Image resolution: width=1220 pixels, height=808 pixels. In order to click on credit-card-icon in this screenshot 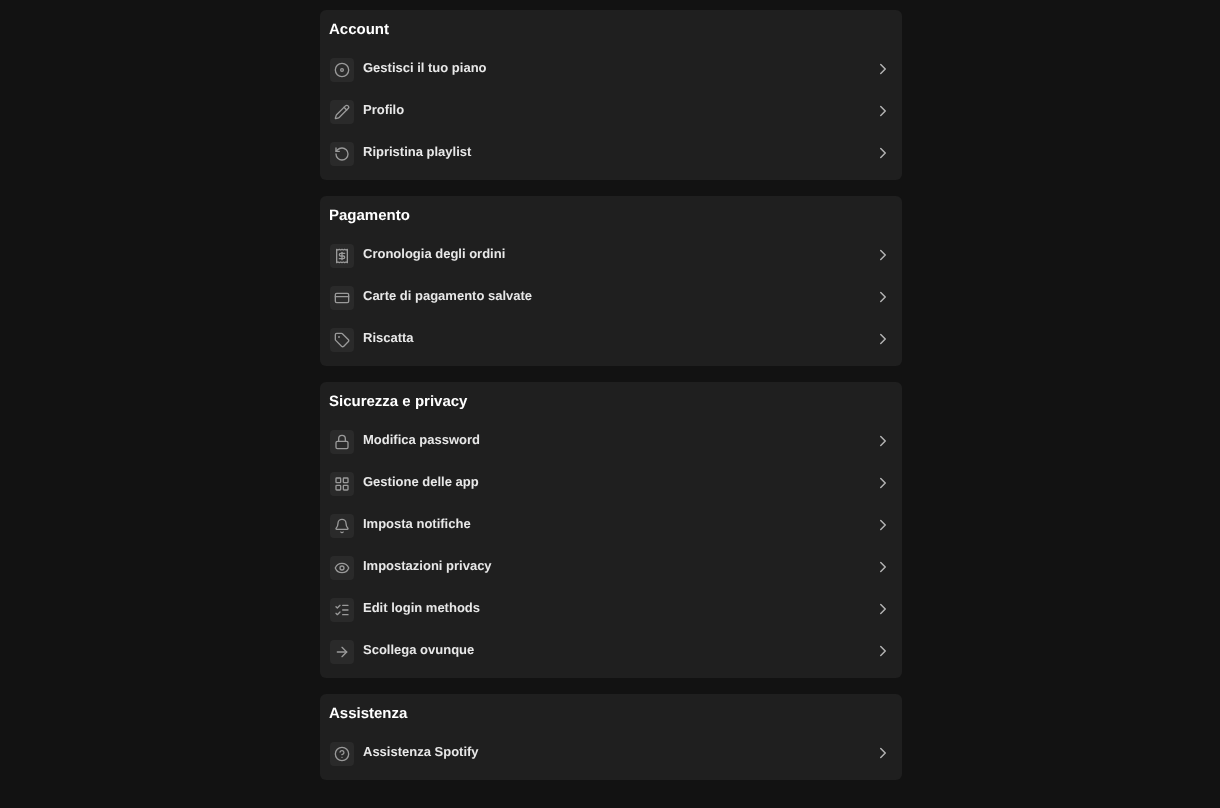, I will do `click(341, 297)`.